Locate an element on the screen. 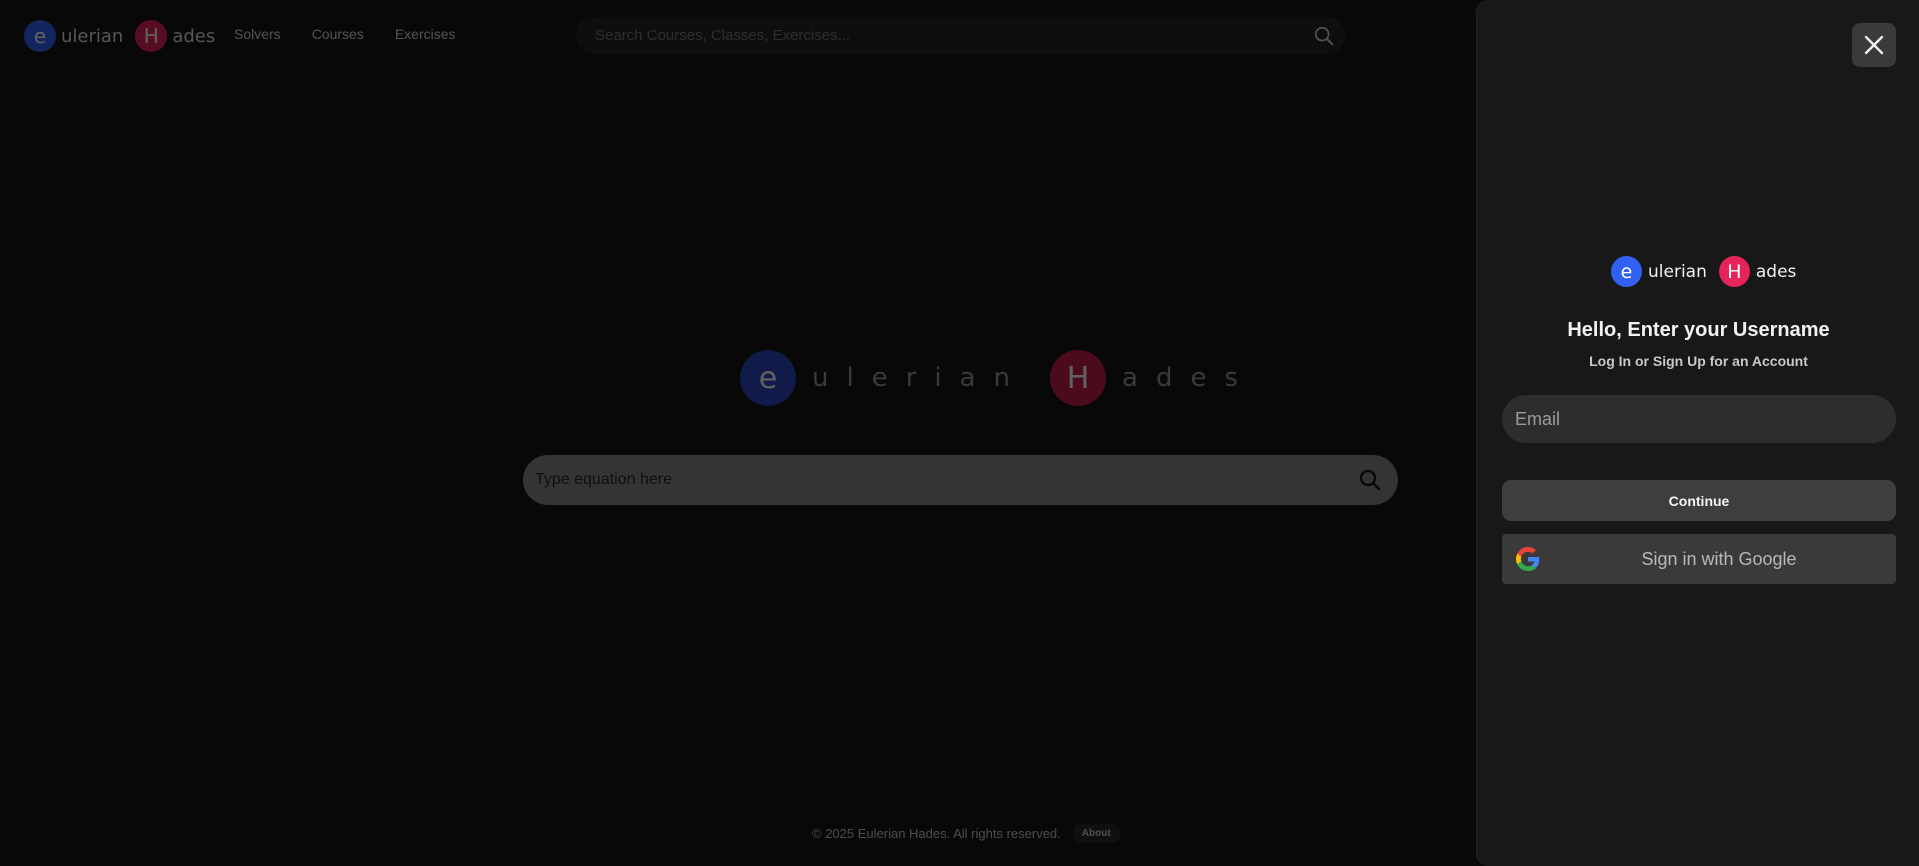  close-icon is located at coordinates (1874, 45).